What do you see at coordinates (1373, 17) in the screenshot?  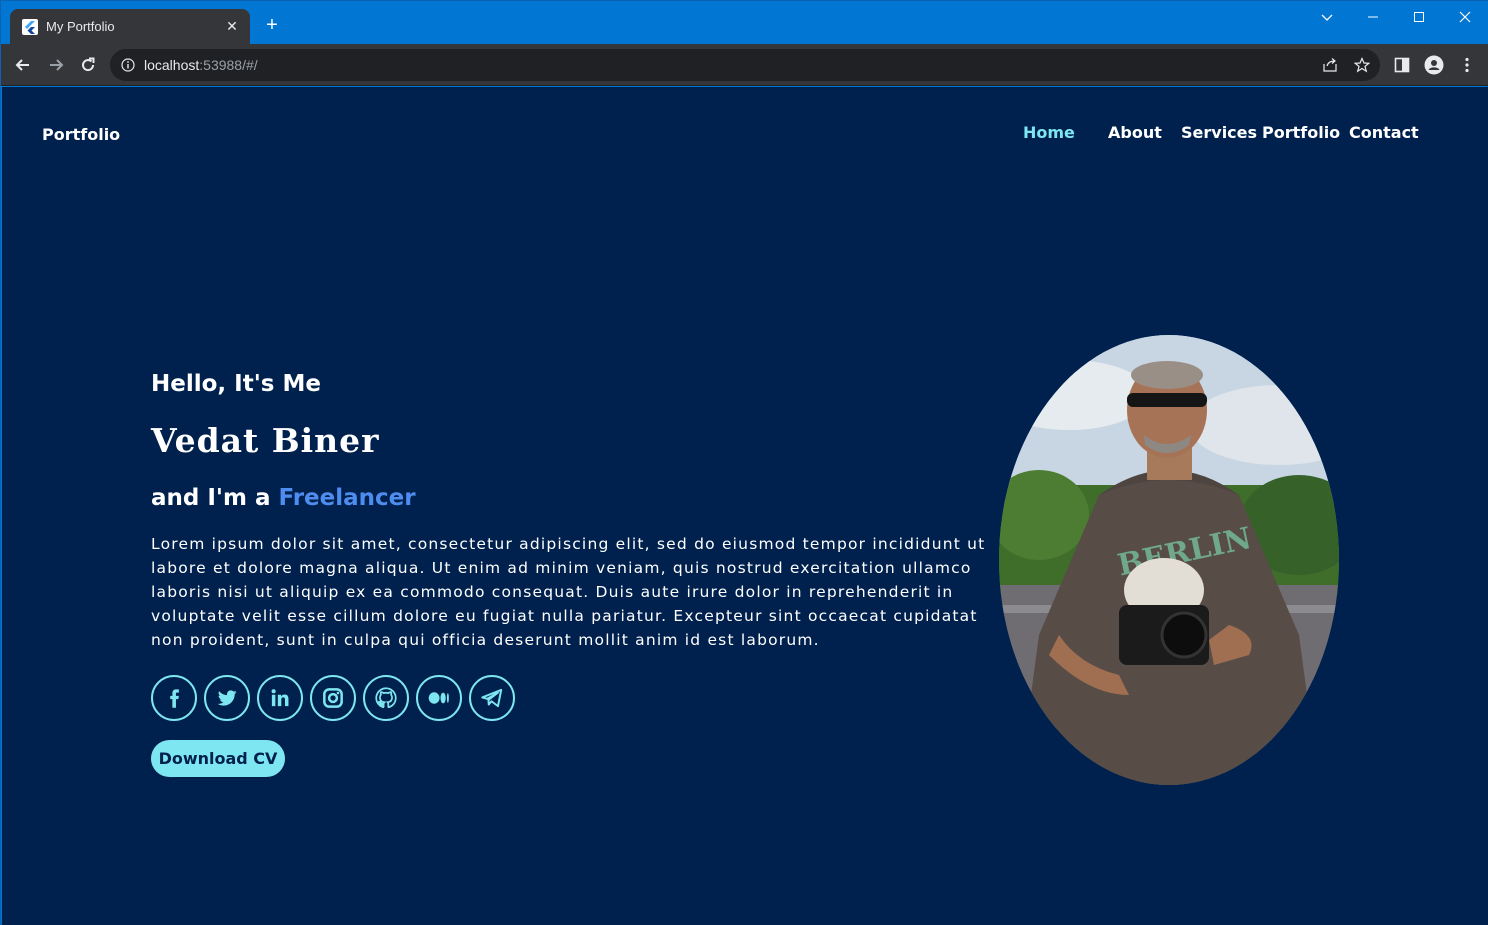 I see `minimize-icon` at bounding box center [1373, 17].